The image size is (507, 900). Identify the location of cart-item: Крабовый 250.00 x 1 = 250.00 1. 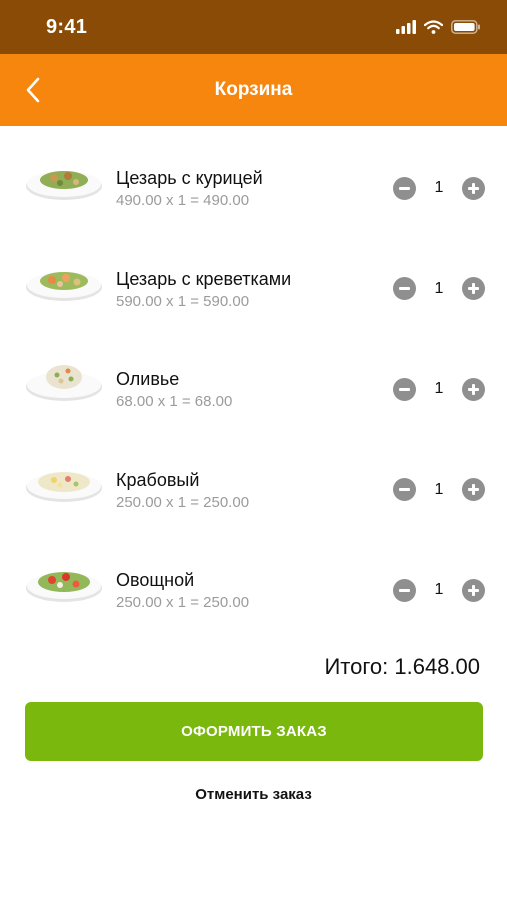
(253, 478).